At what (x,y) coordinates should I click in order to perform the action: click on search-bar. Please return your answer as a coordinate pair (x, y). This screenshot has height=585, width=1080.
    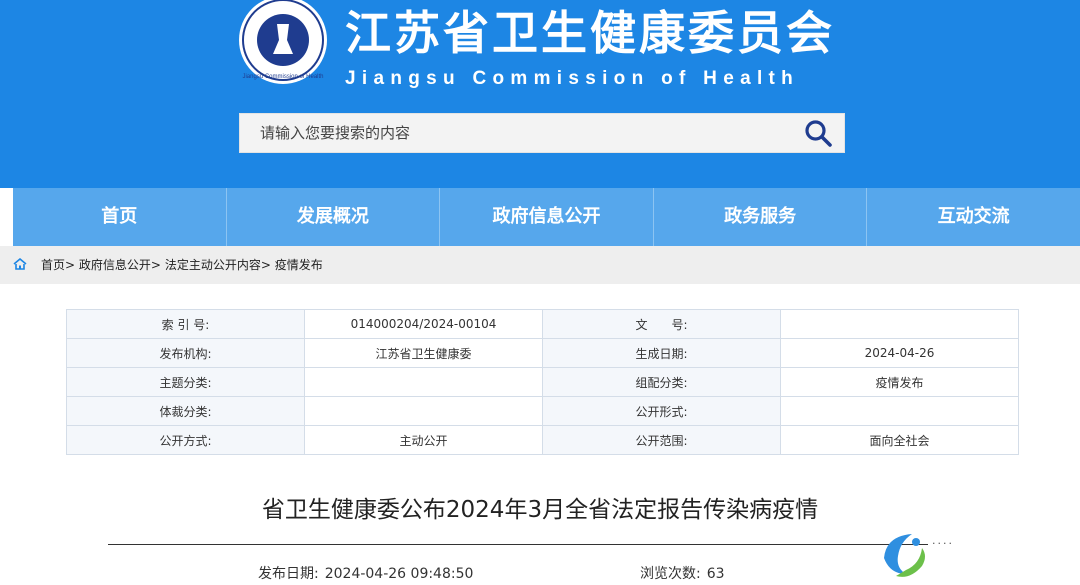
    Looking at the image, I should click on (542, 133).